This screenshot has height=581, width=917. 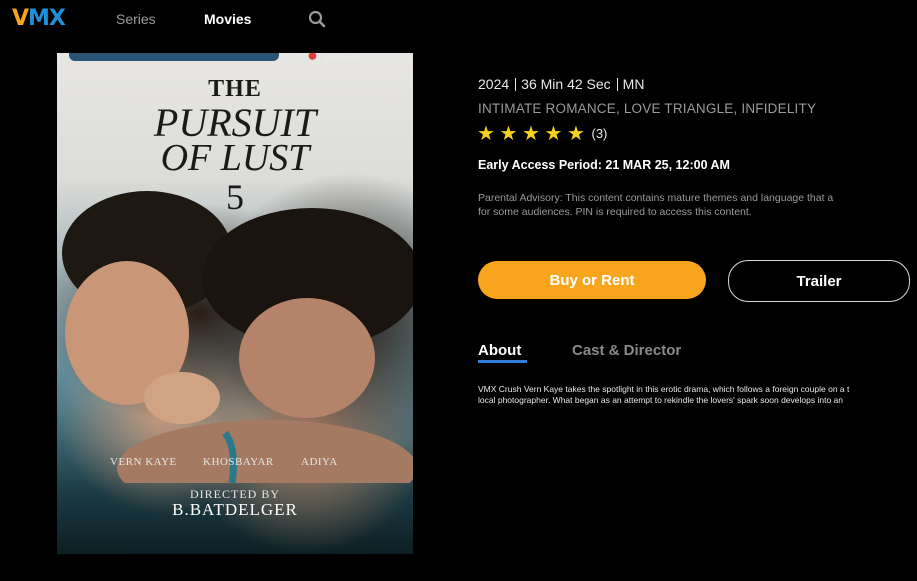 What do you see at coordinates (599, 133) in the screenshot?
I see `rating-count: (3)` at bounding box center [599, 133].